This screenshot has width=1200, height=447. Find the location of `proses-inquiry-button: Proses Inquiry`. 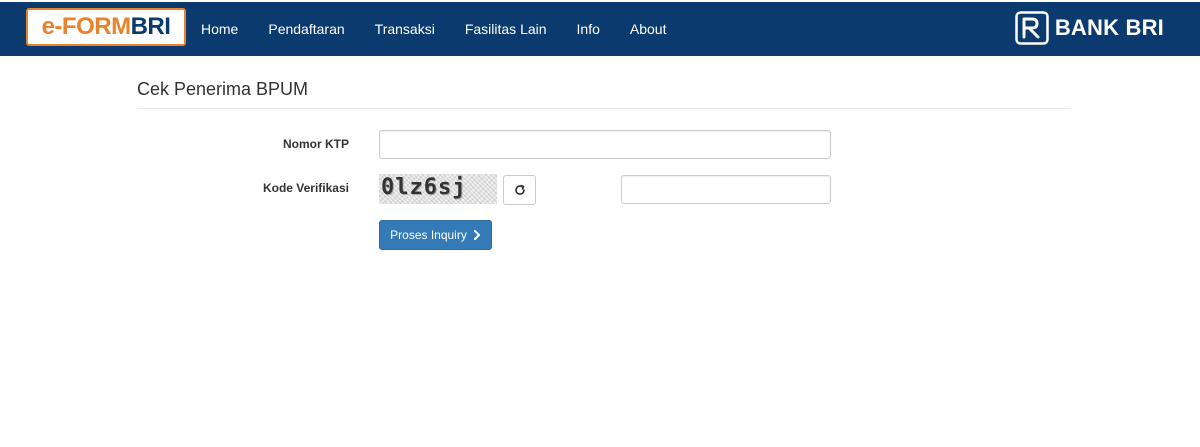

proses-inquiry-button: Proses Inquiry is located at coordinates (435, 235).